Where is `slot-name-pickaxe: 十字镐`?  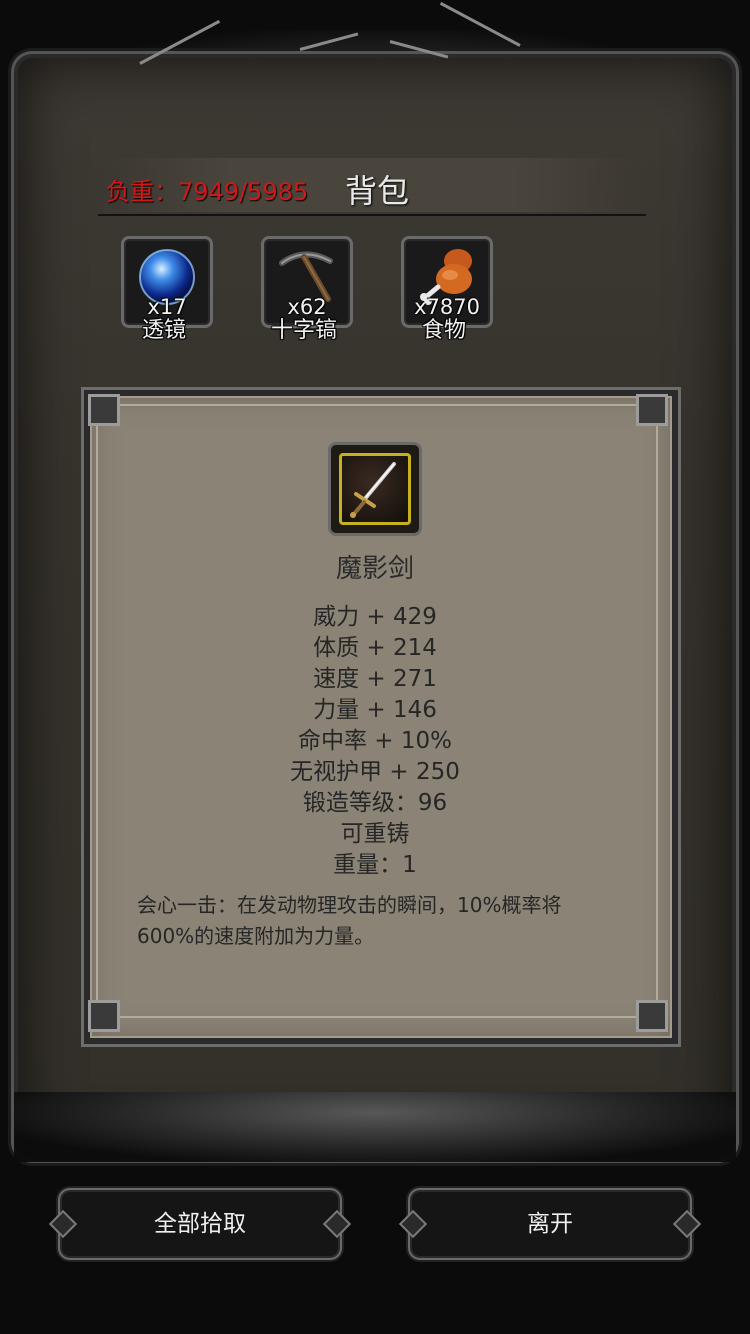 slot-name-pickaxe: 十字镐 is located at coordinates (303, 330).